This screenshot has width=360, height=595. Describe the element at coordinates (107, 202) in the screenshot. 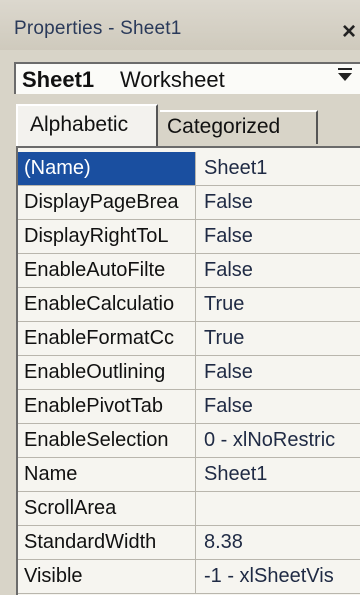

I see `property-name: DisplayPageBrea` at that location.